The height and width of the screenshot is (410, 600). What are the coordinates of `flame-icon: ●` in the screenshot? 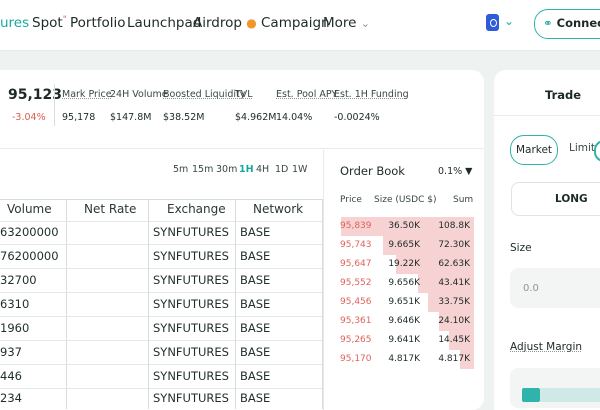 It's located at (251, 23).